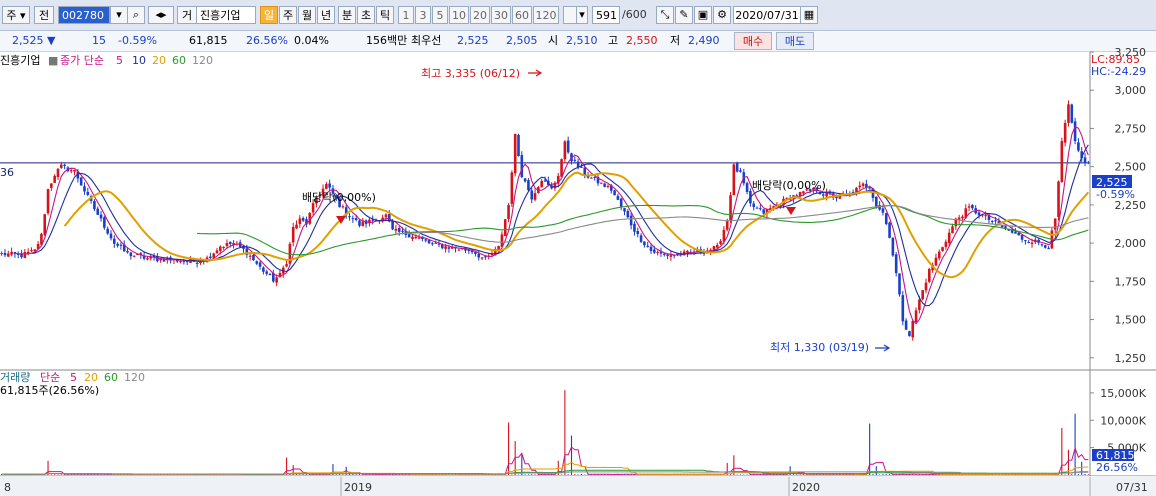  I want to click on price-y-tick-label: 3,000, so click(1131, 90).